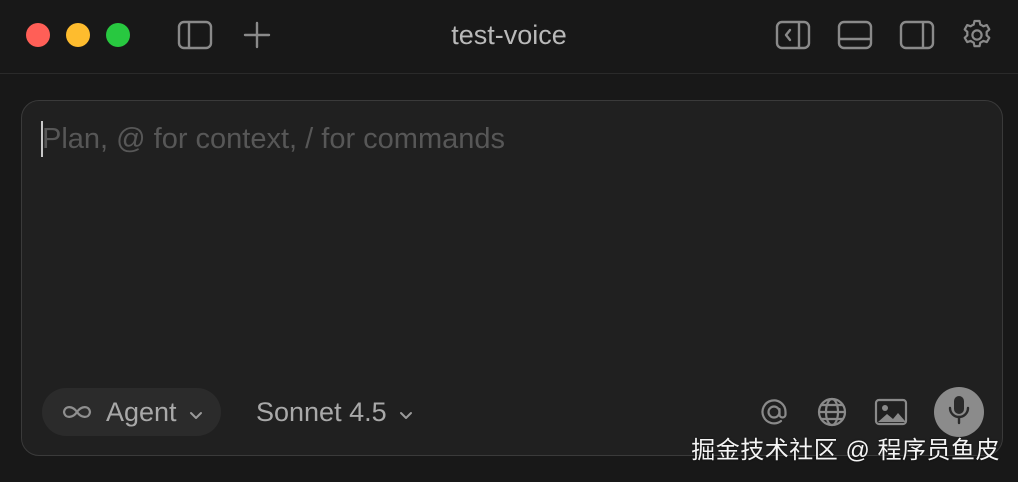  I want to click on voice-input-button, so click(959, 412).